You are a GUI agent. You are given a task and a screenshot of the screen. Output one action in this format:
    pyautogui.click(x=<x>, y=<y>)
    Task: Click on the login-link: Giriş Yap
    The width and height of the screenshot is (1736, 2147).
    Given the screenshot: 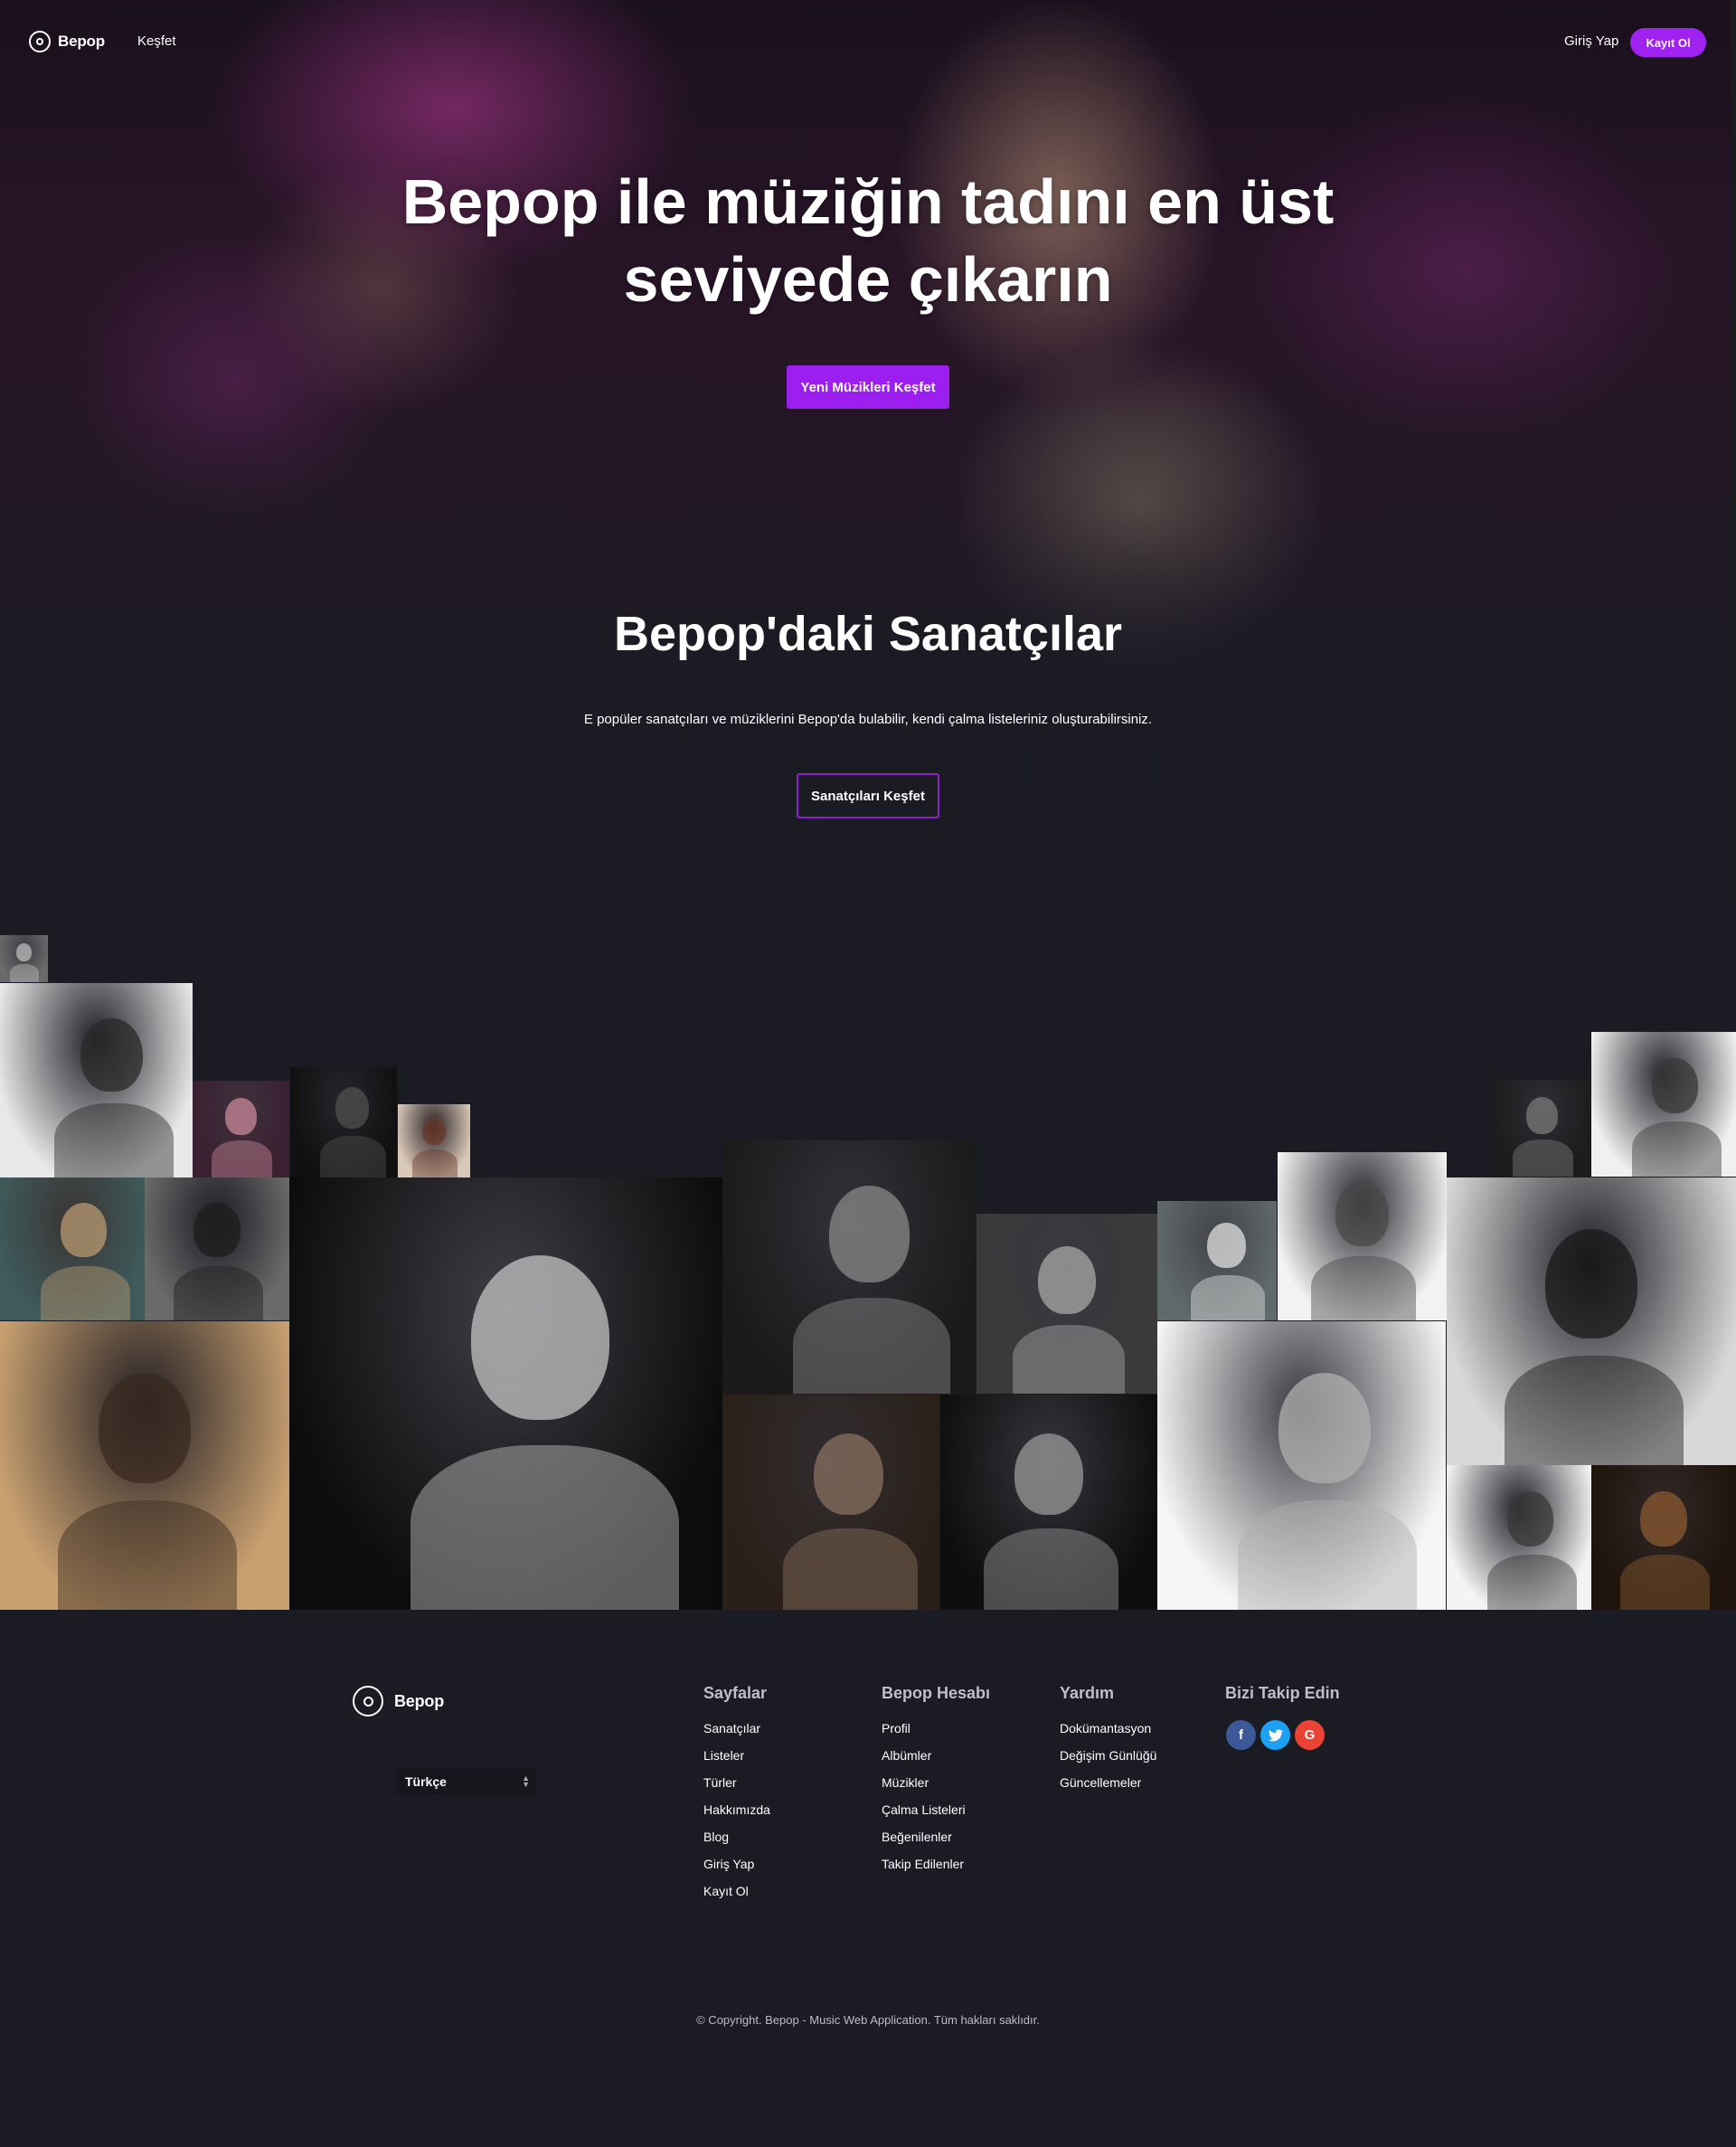 What is the action you would take?
    pyautogui.click(x=1591, y=41)
    